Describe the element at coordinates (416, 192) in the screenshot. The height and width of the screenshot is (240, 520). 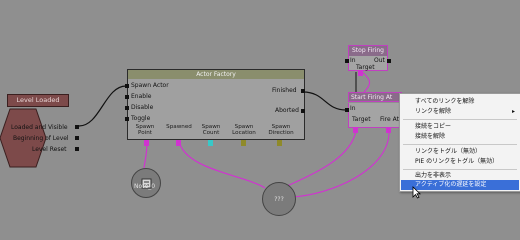
I see `mouse-cursor-icon` at that location.